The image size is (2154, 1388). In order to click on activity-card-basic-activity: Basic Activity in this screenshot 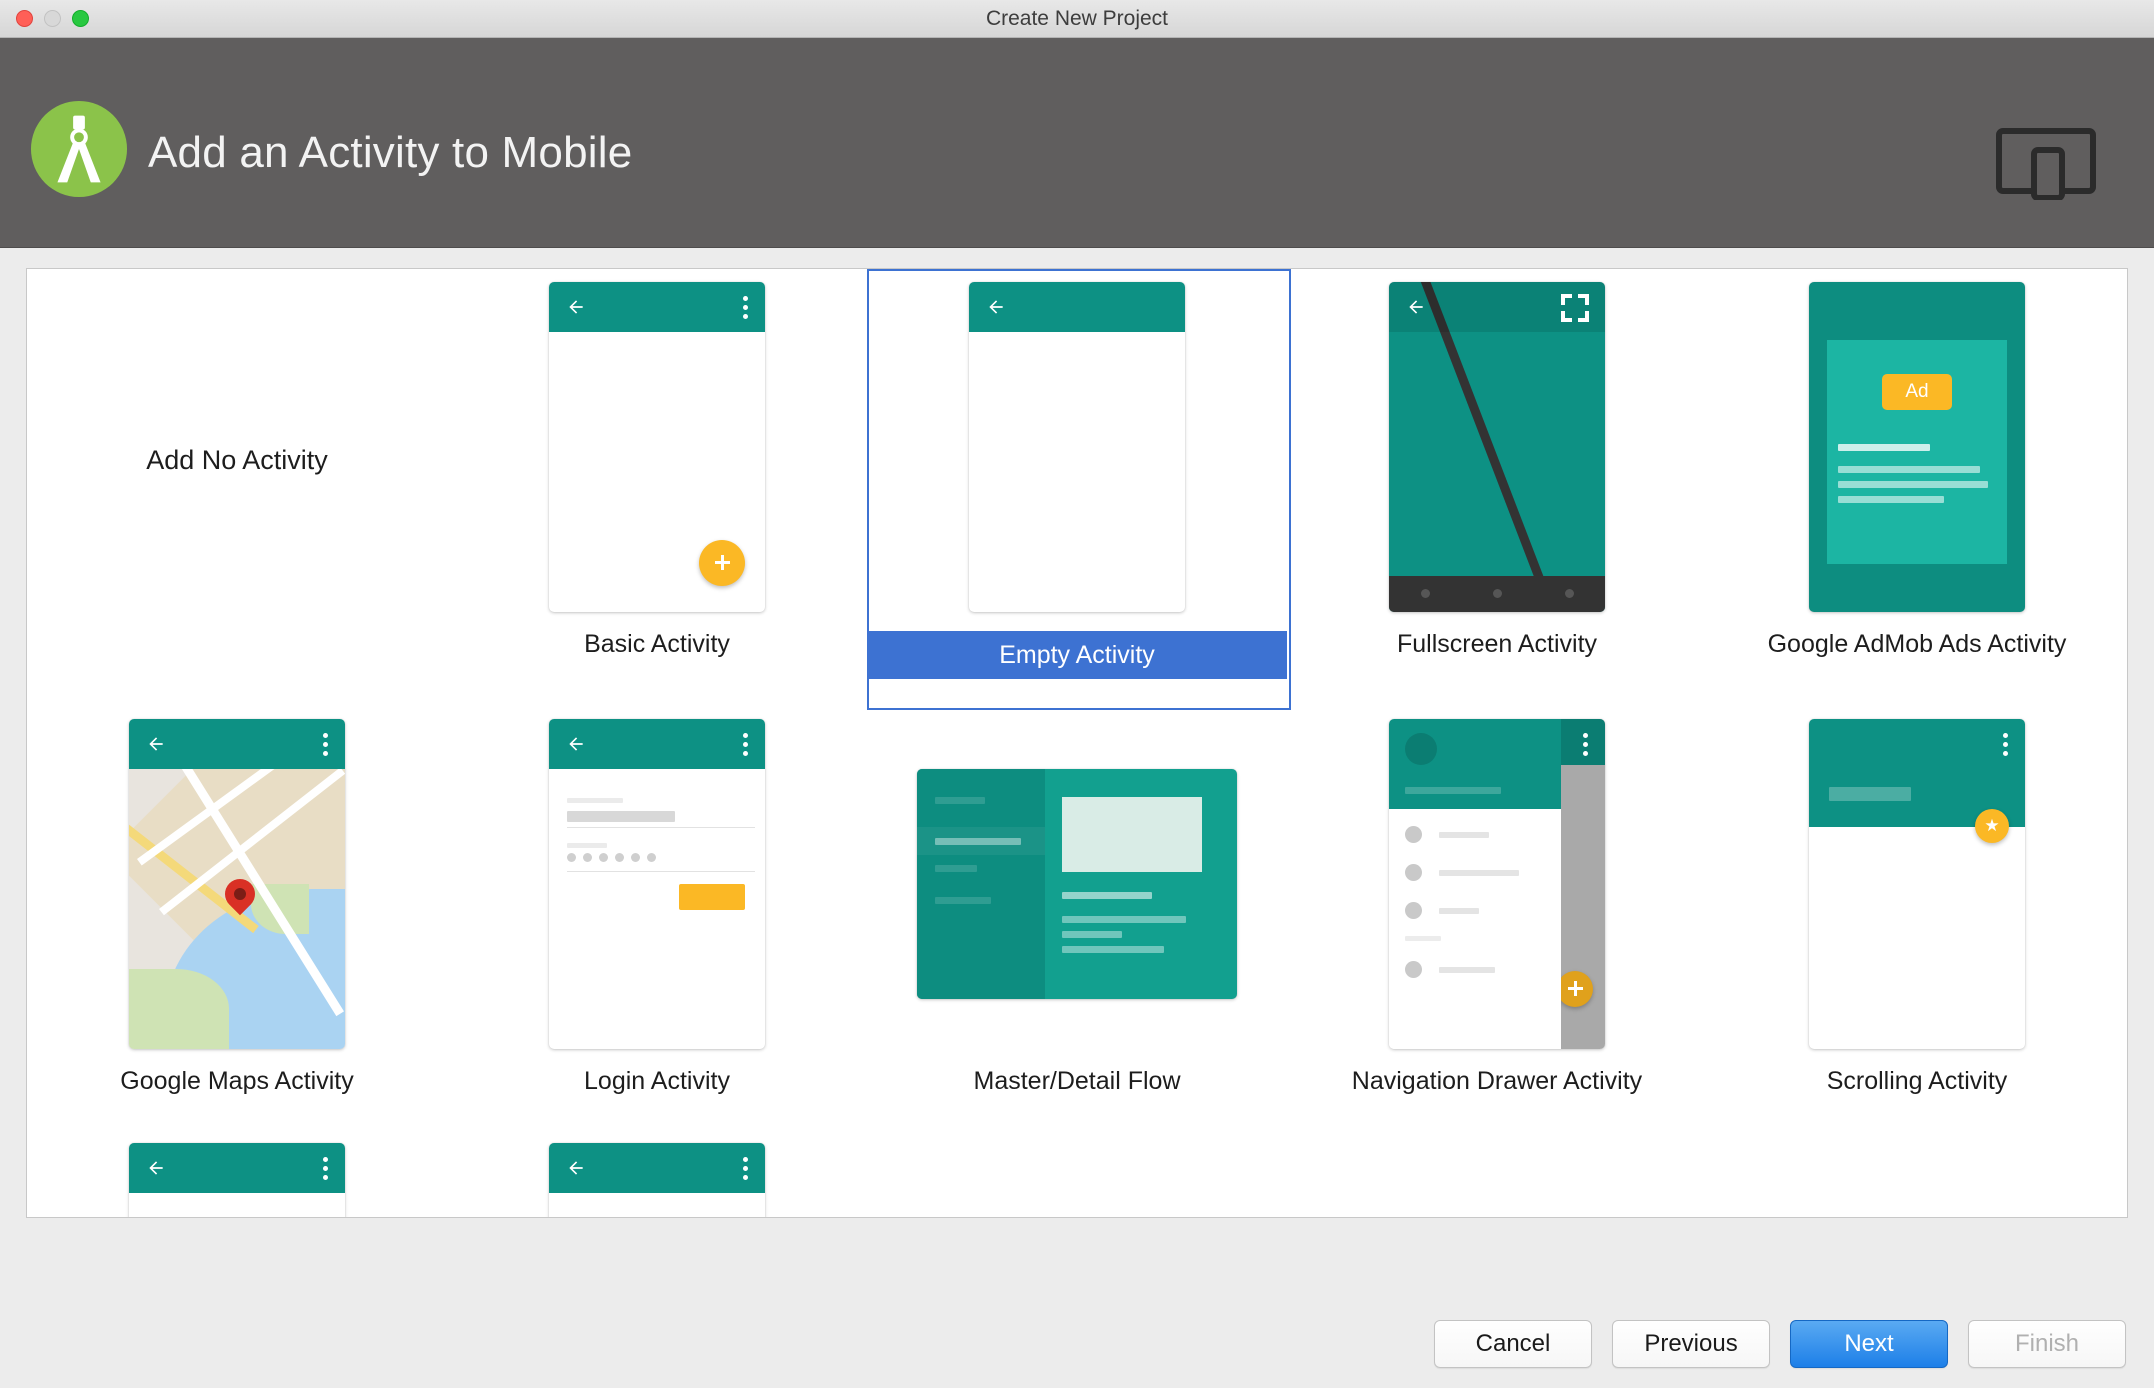, I will do `click(657, 487)`.